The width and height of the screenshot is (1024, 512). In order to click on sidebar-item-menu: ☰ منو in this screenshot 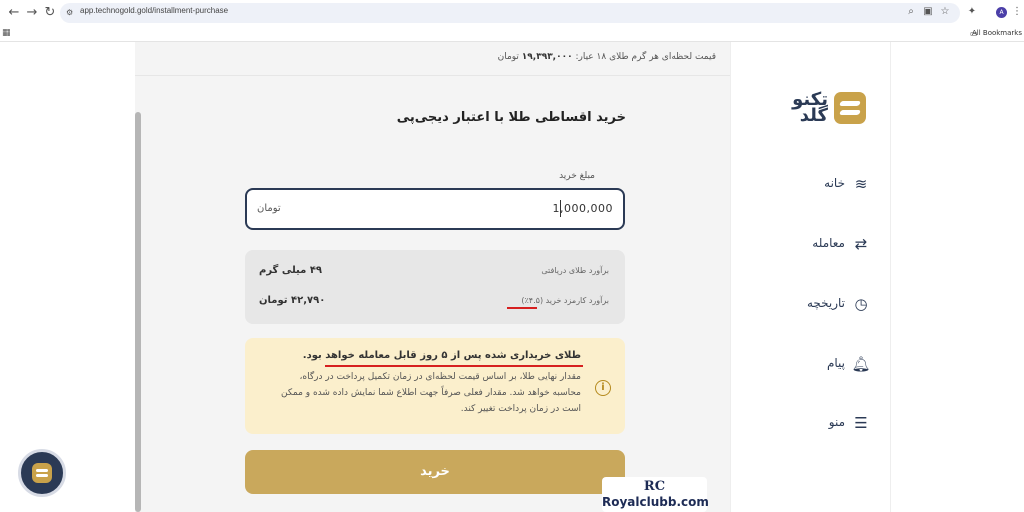, I will do `click(831, 423)`.